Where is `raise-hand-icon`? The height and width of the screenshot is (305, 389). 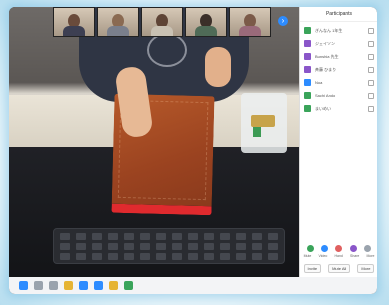
raise-hand-icon is located at coordinates (339, 248).